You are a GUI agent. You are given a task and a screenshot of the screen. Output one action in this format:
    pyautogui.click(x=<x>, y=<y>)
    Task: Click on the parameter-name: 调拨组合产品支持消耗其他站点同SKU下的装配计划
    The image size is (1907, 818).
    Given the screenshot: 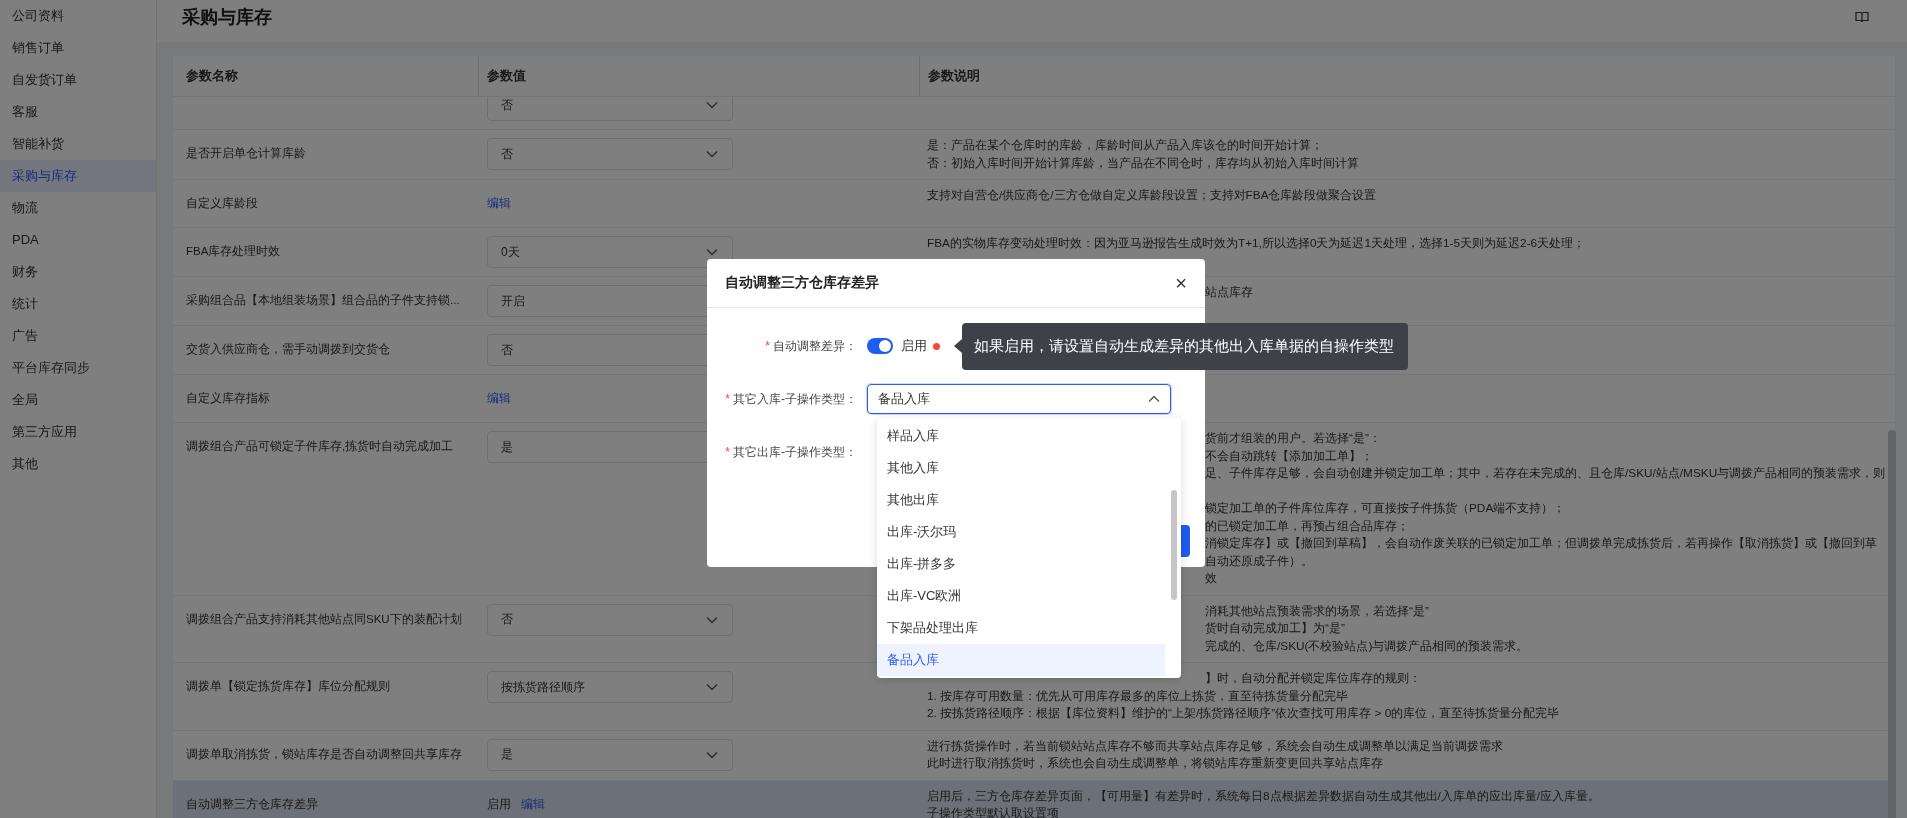 What is the action you would take?
    pyautogui.click(x=324, y=618)
    